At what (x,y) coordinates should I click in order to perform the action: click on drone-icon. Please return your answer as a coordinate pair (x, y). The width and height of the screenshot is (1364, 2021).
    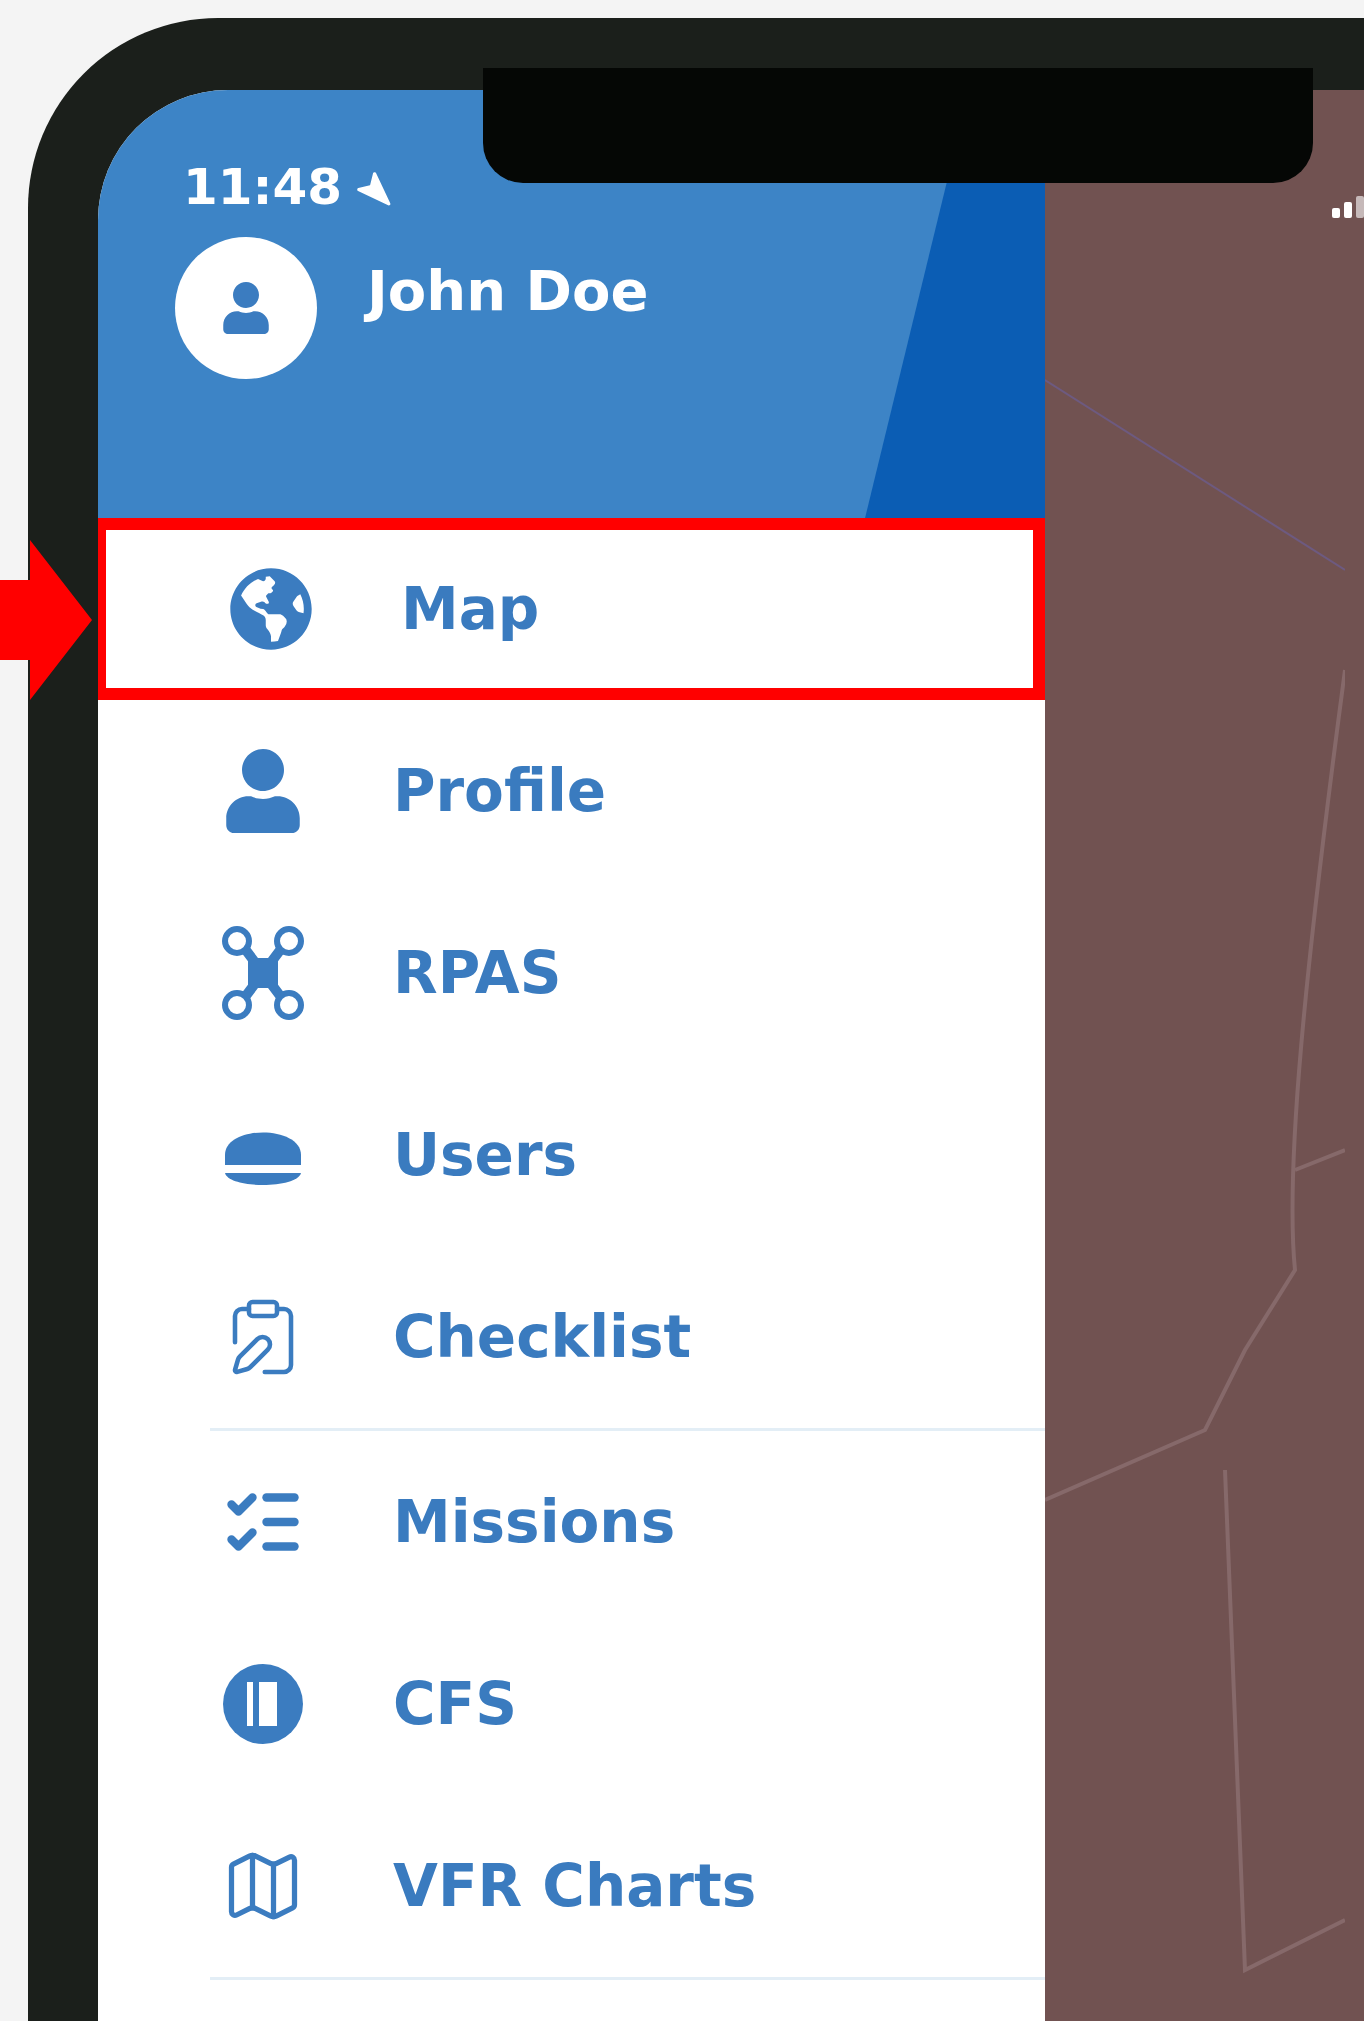
    Looking at the image, I should click on (263, 973).